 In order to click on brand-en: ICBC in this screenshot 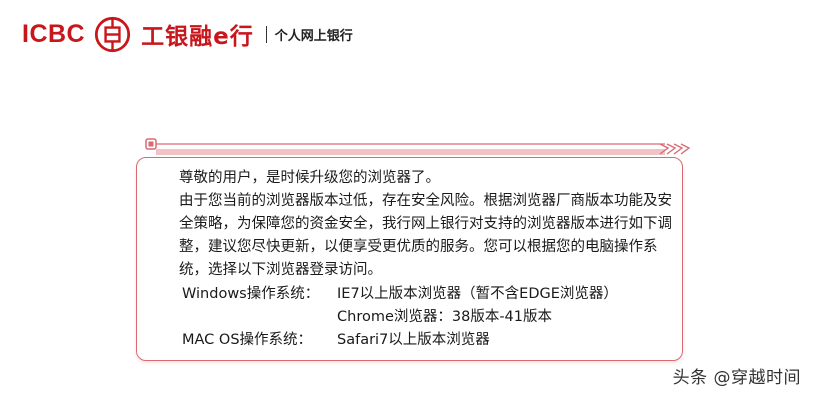, I will do `click(54, 33)`.